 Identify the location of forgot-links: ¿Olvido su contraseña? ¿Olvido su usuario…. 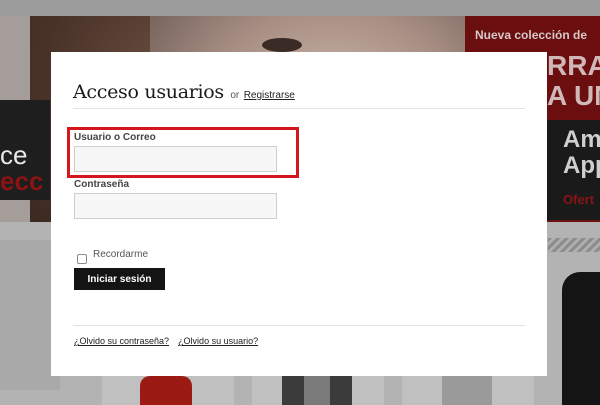
(166, 341).